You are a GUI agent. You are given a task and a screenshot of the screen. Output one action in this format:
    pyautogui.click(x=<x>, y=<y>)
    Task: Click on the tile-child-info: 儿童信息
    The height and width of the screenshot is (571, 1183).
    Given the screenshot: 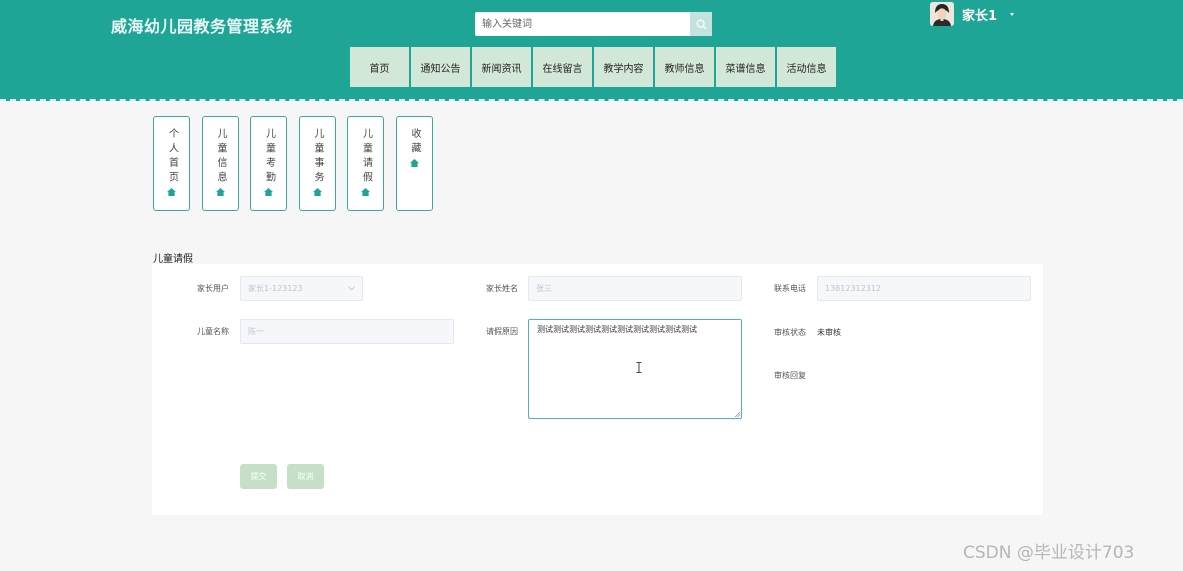 What is the action you would take?
    pyautogui.click(x=220, y=163)
    